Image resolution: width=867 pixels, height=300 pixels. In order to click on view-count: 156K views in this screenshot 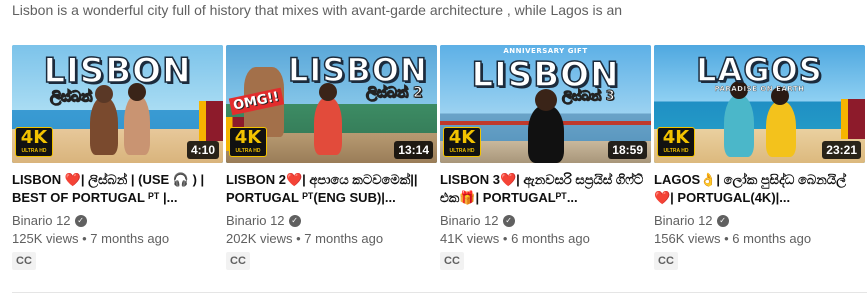, I will do `click(687, 238)`.